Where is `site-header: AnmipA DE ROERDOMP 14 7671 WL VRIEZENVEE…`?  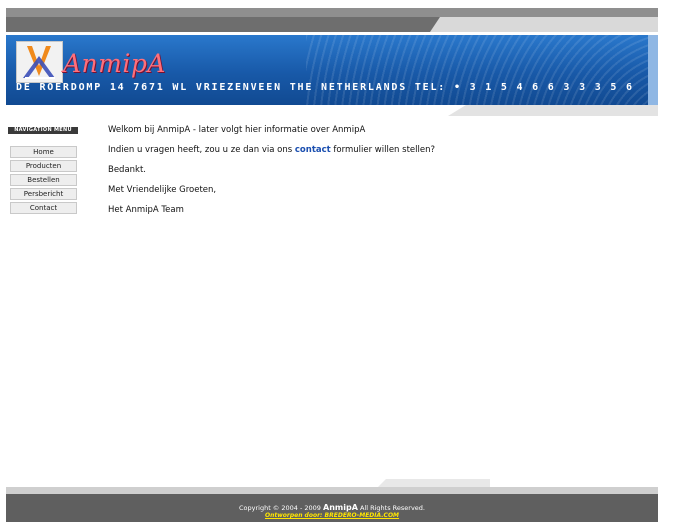 site-header: AnmipA DE ROERDOMP 14 7671 WL VRIEZENVEE… is located at coordinates (332, 70).